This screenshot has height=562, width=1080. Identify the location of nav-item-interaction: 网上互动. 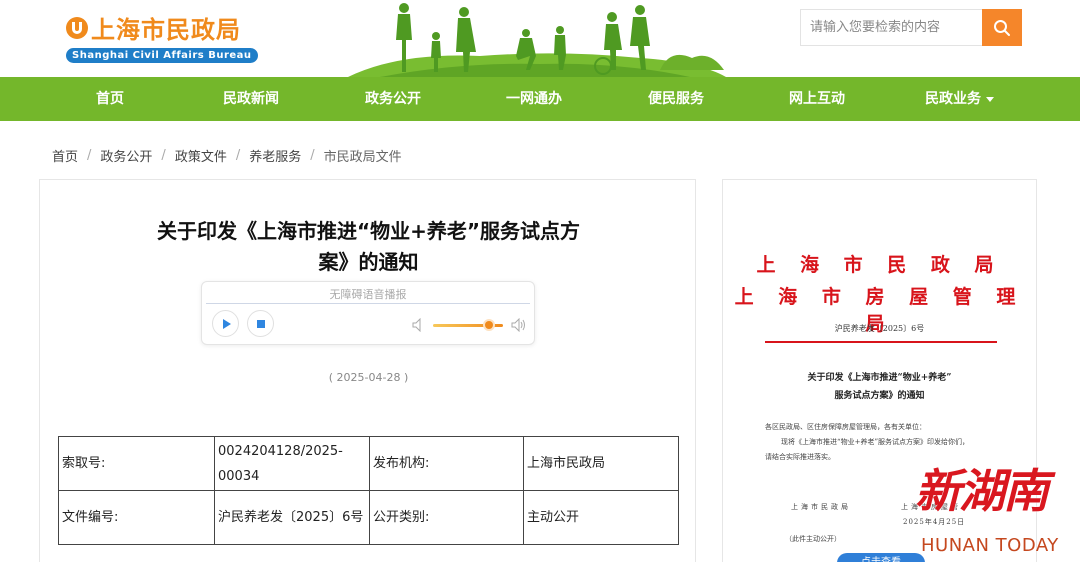
(817, 99).